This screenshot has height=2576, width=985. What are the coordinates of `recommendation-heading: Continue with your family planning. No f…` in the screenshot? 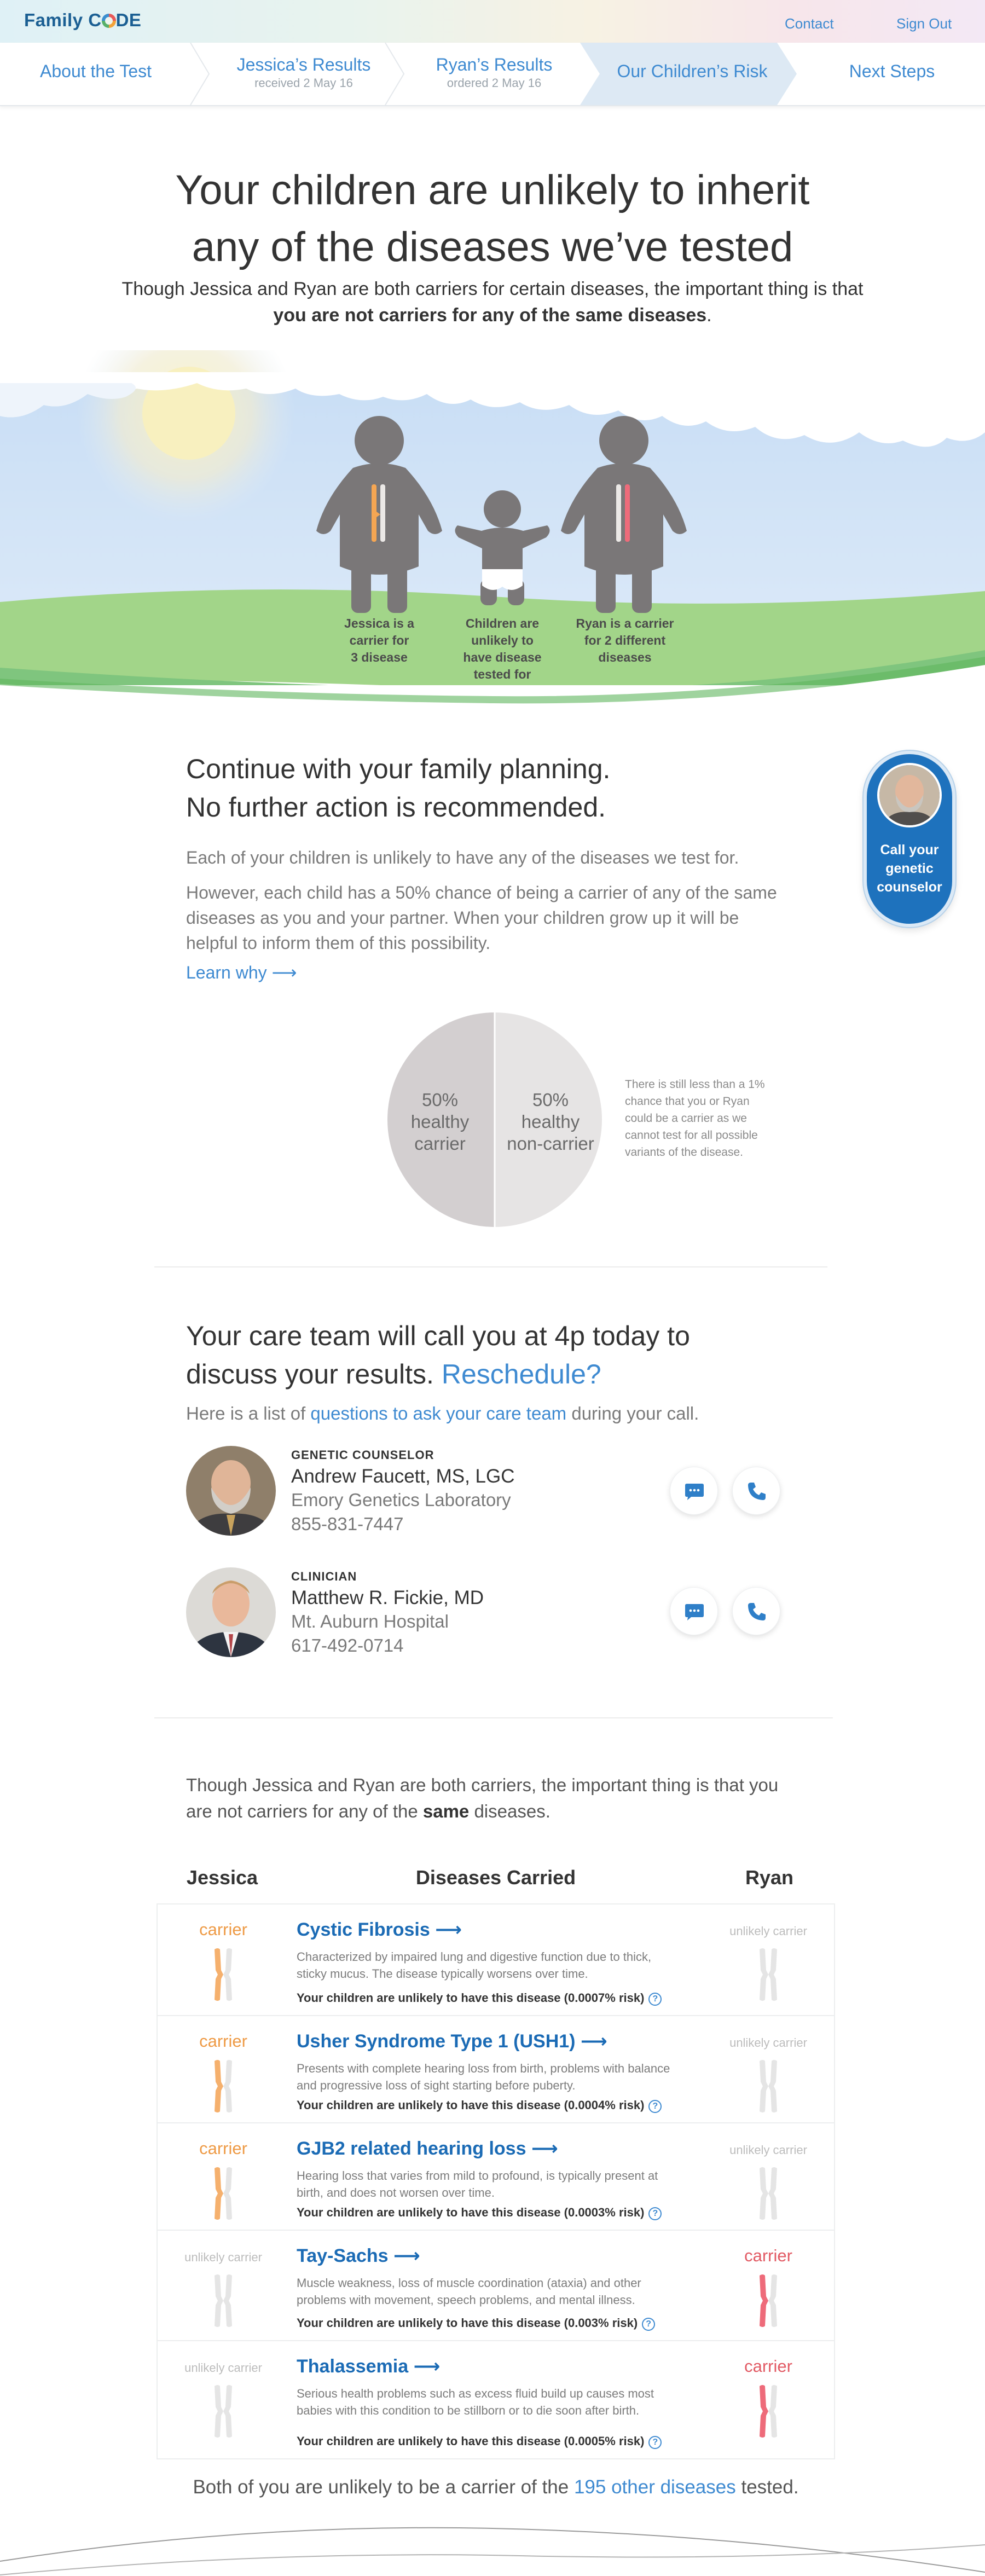 It's located at (504, 788).